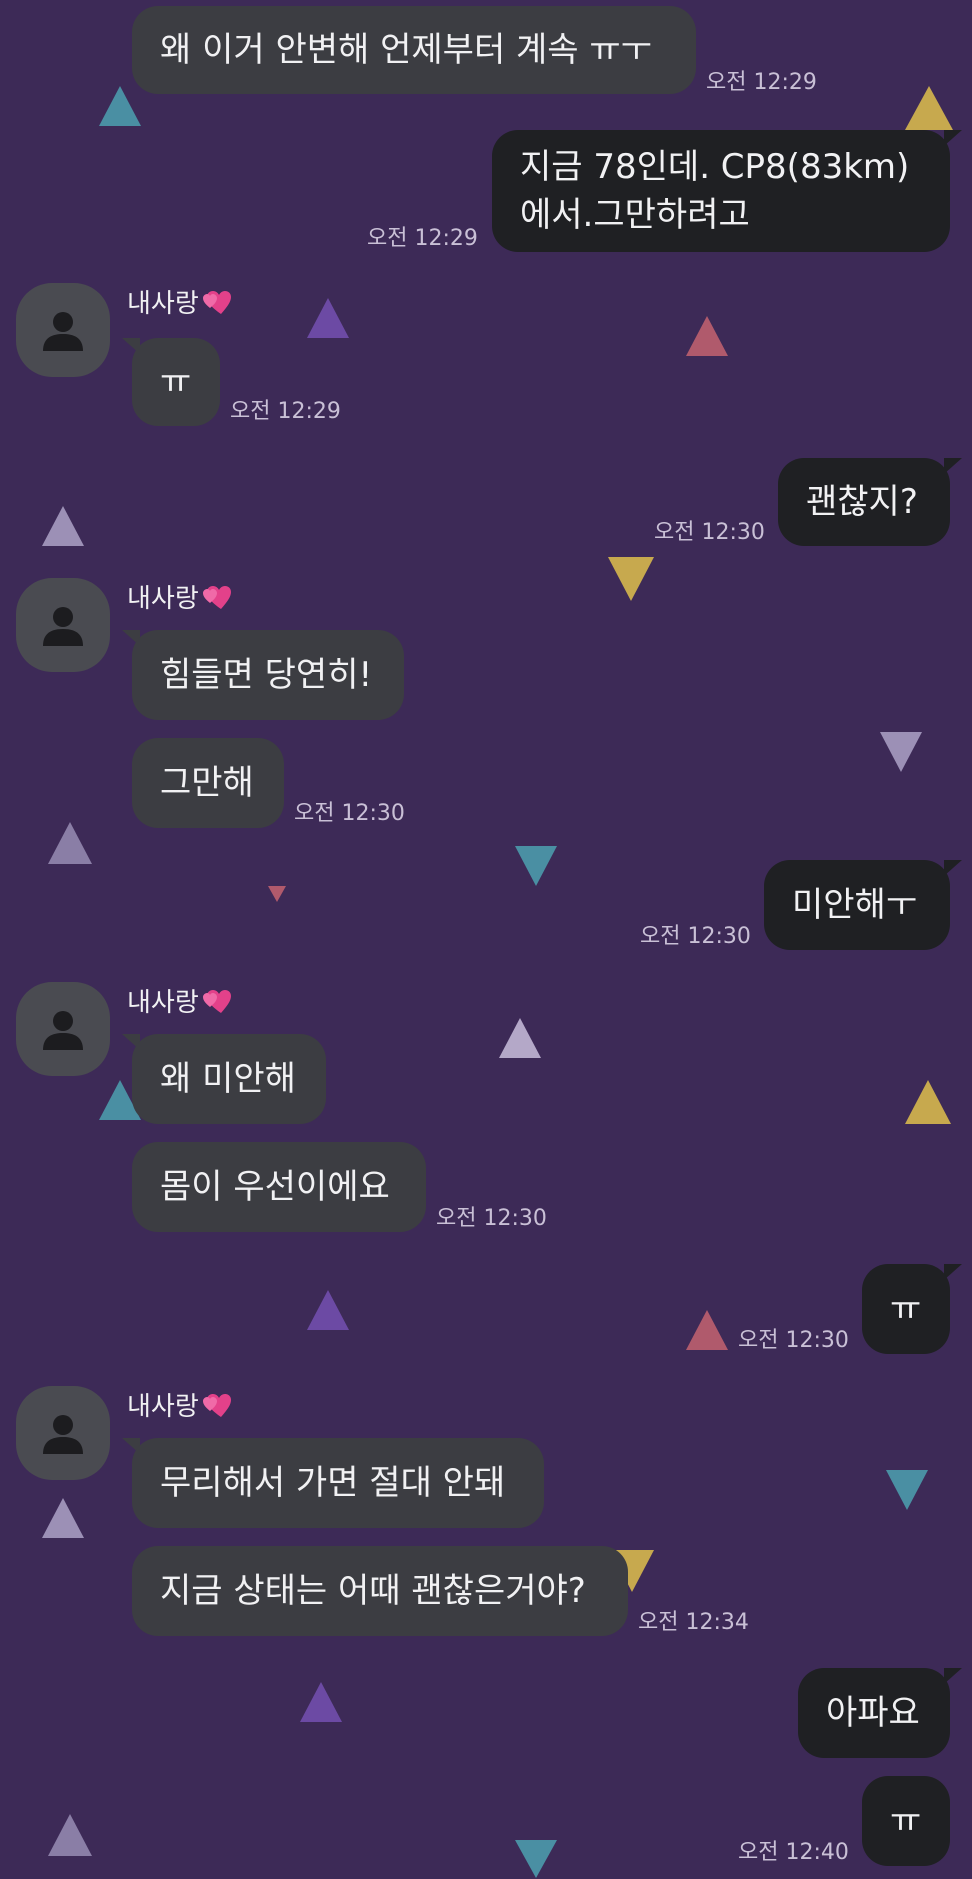 The height and width of the screenshot is (1879, 972). I want to click on message-bubble: 왜 이거 안변해 언제부터 계속 ㅠㅜ, so click(414, 50).